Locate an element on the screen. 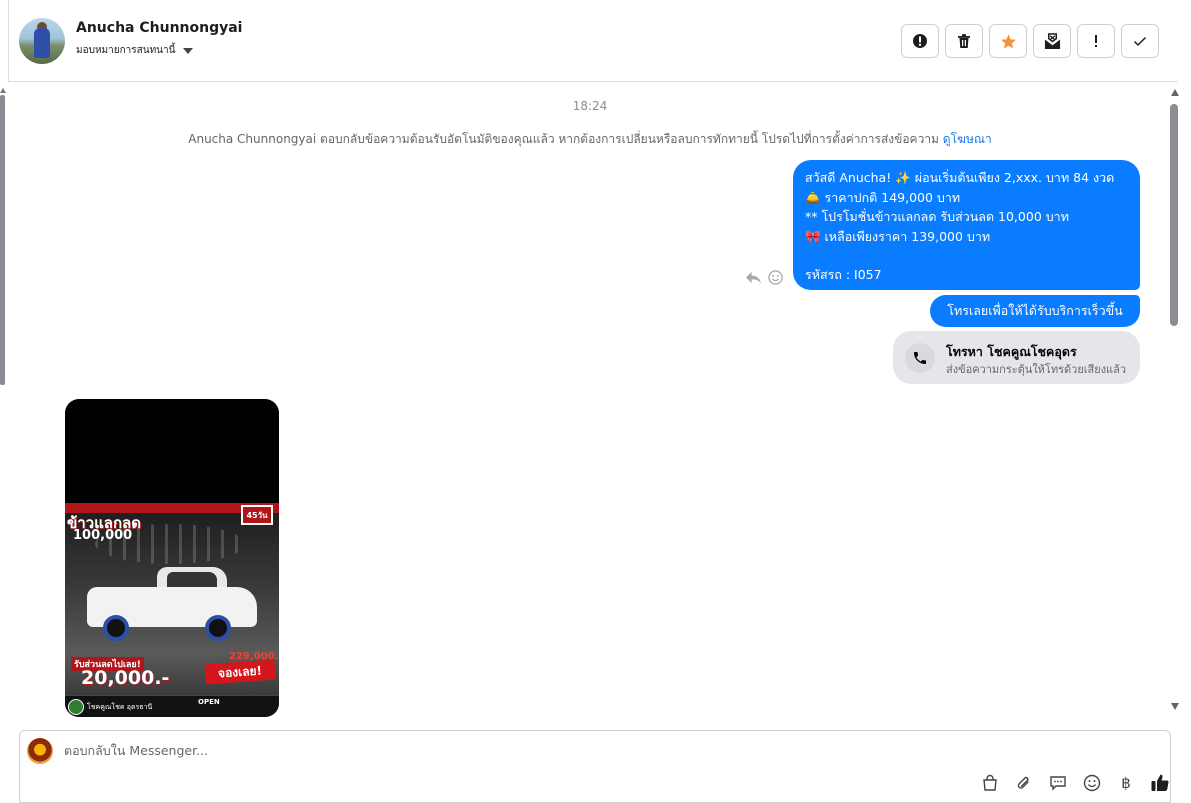 The width and height of the screenshot is (1191, 803). conversation-header: Anucha Chunnongyai มอบหมายการสนทนานี้ is located at coordinates (593, 41).